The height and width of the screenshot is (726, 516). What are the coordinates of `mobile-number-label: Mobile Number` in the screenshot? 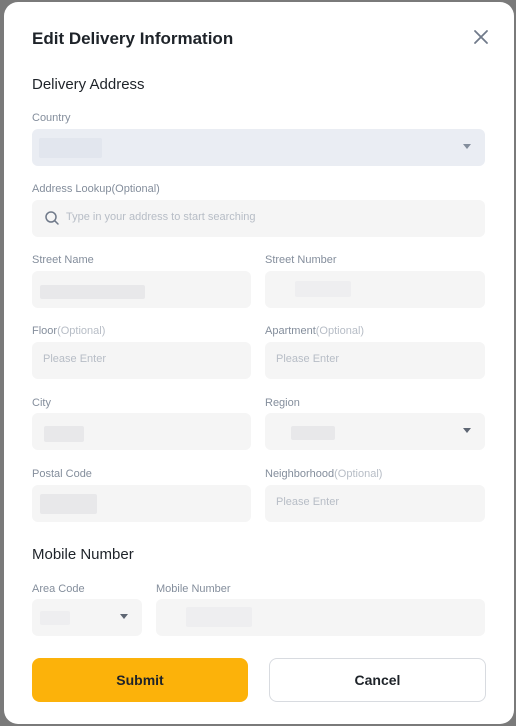 It's located at (193, 589).